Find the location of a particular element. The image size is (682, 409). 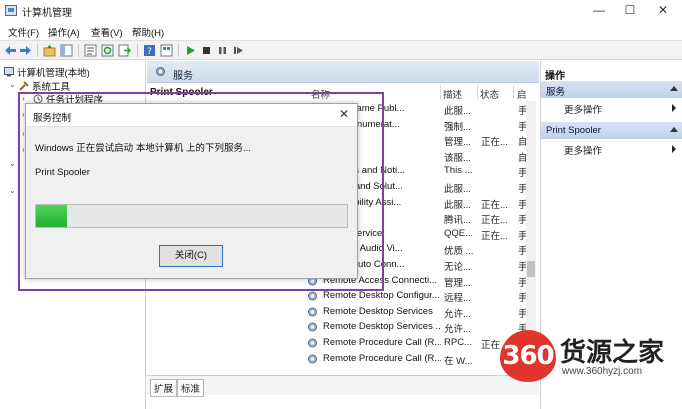

selected-service-name: Print Spooler is located at coordinates (181, 92).